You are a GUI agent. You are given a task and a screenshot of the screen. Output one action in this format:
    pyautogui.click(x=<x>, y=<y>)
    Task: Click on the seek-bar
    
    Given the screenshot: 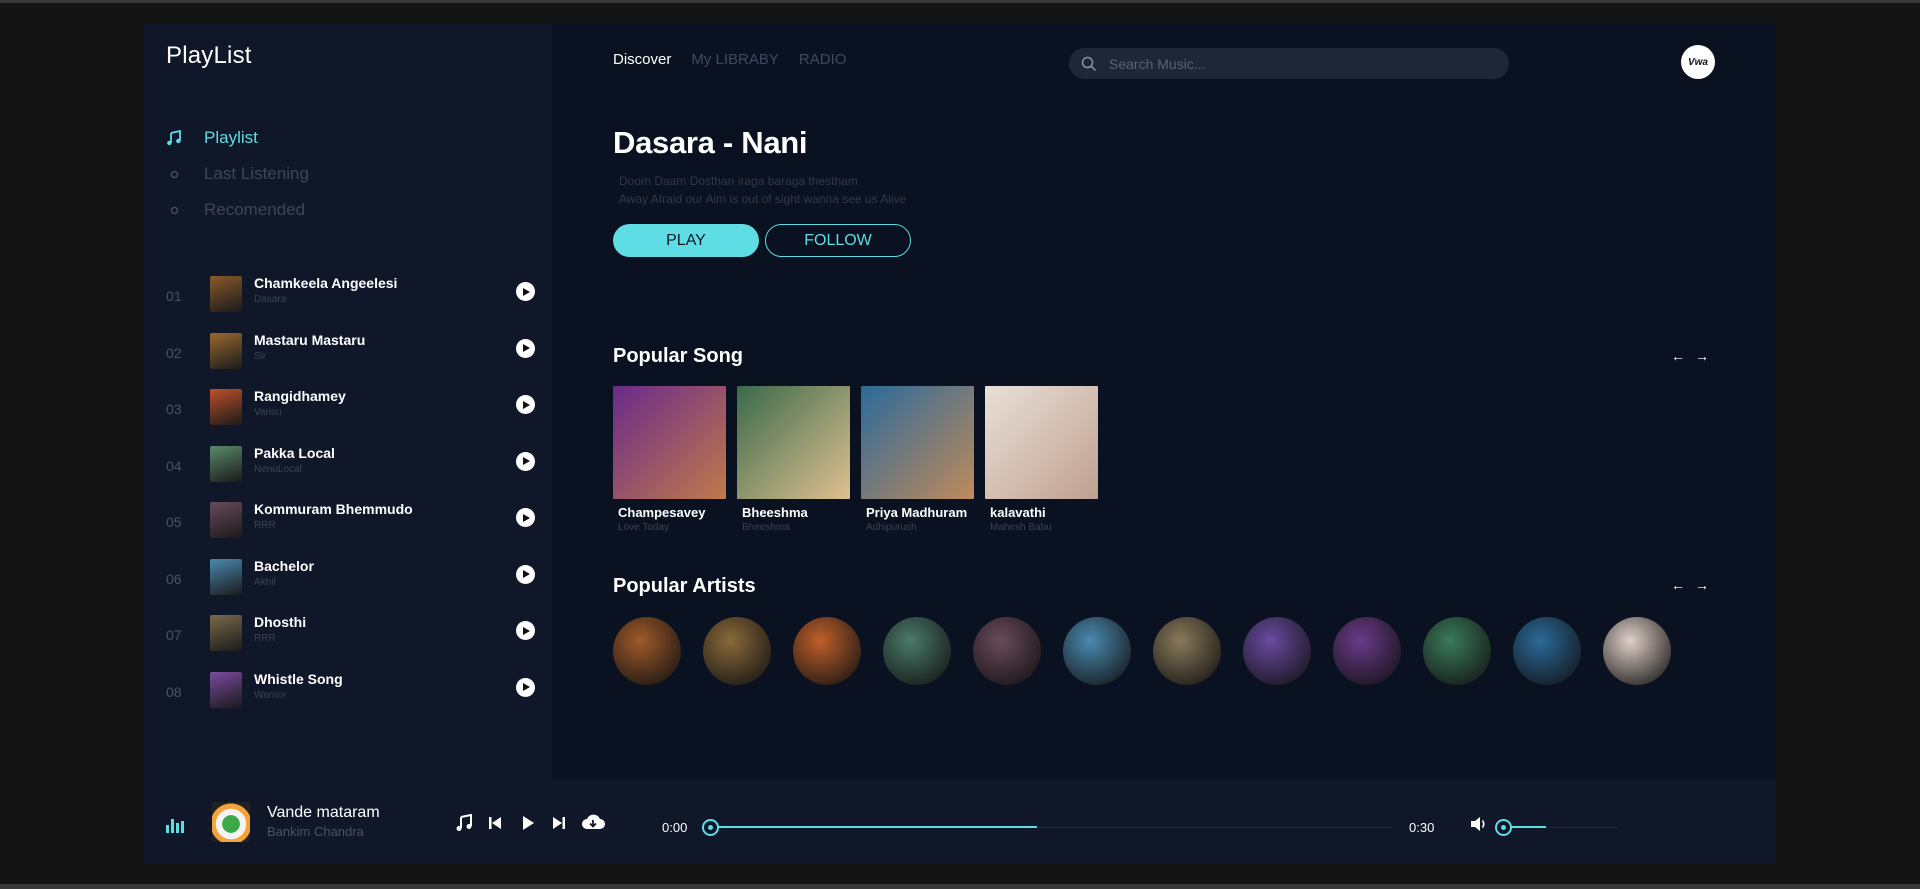 What is the action you would take?
    pyautogui.click(x=1047, y=827)
    